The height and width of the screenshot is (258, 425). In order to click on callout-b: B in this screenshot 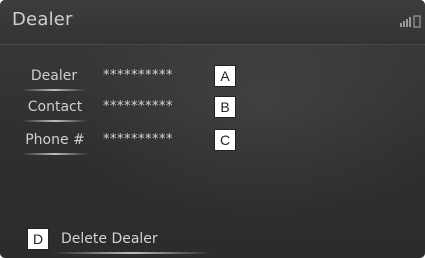, I will do `click(225, 107)`.